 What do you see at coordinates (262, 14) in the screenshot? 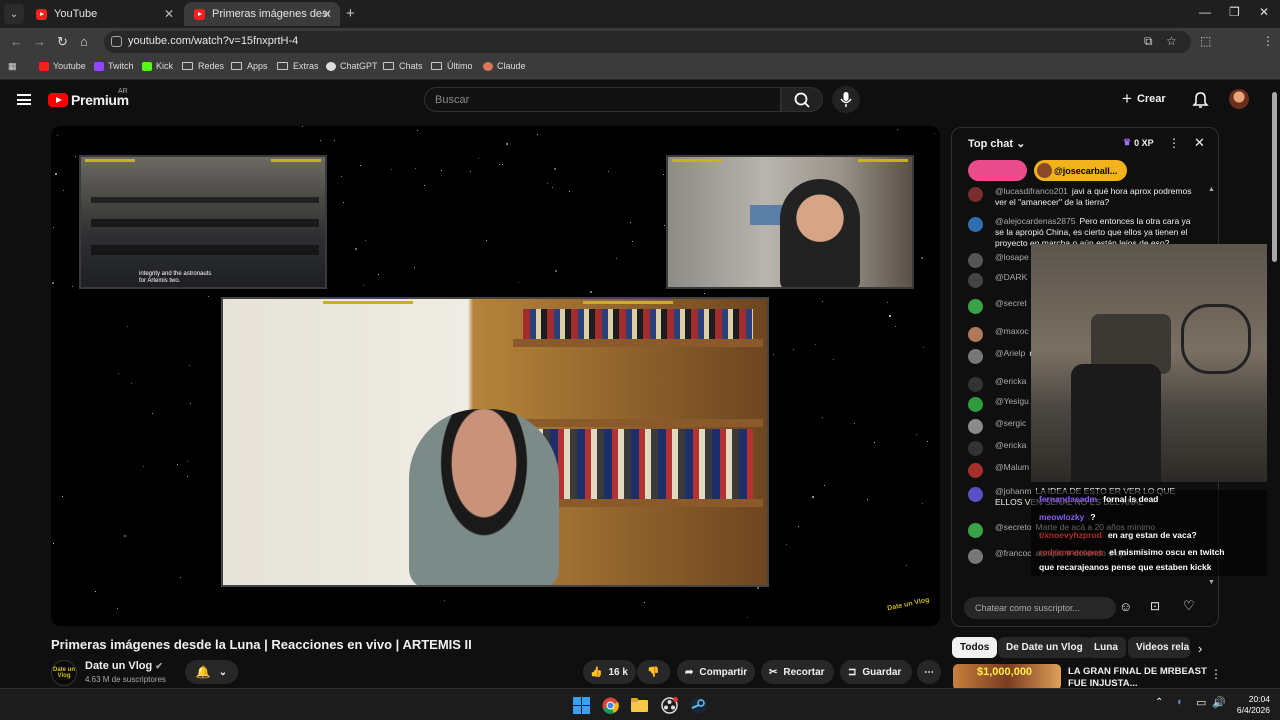
I see `tab-primeras-imagenes: Primeras imágenes desde la Lu ✕` at bounding box center [262, 14].